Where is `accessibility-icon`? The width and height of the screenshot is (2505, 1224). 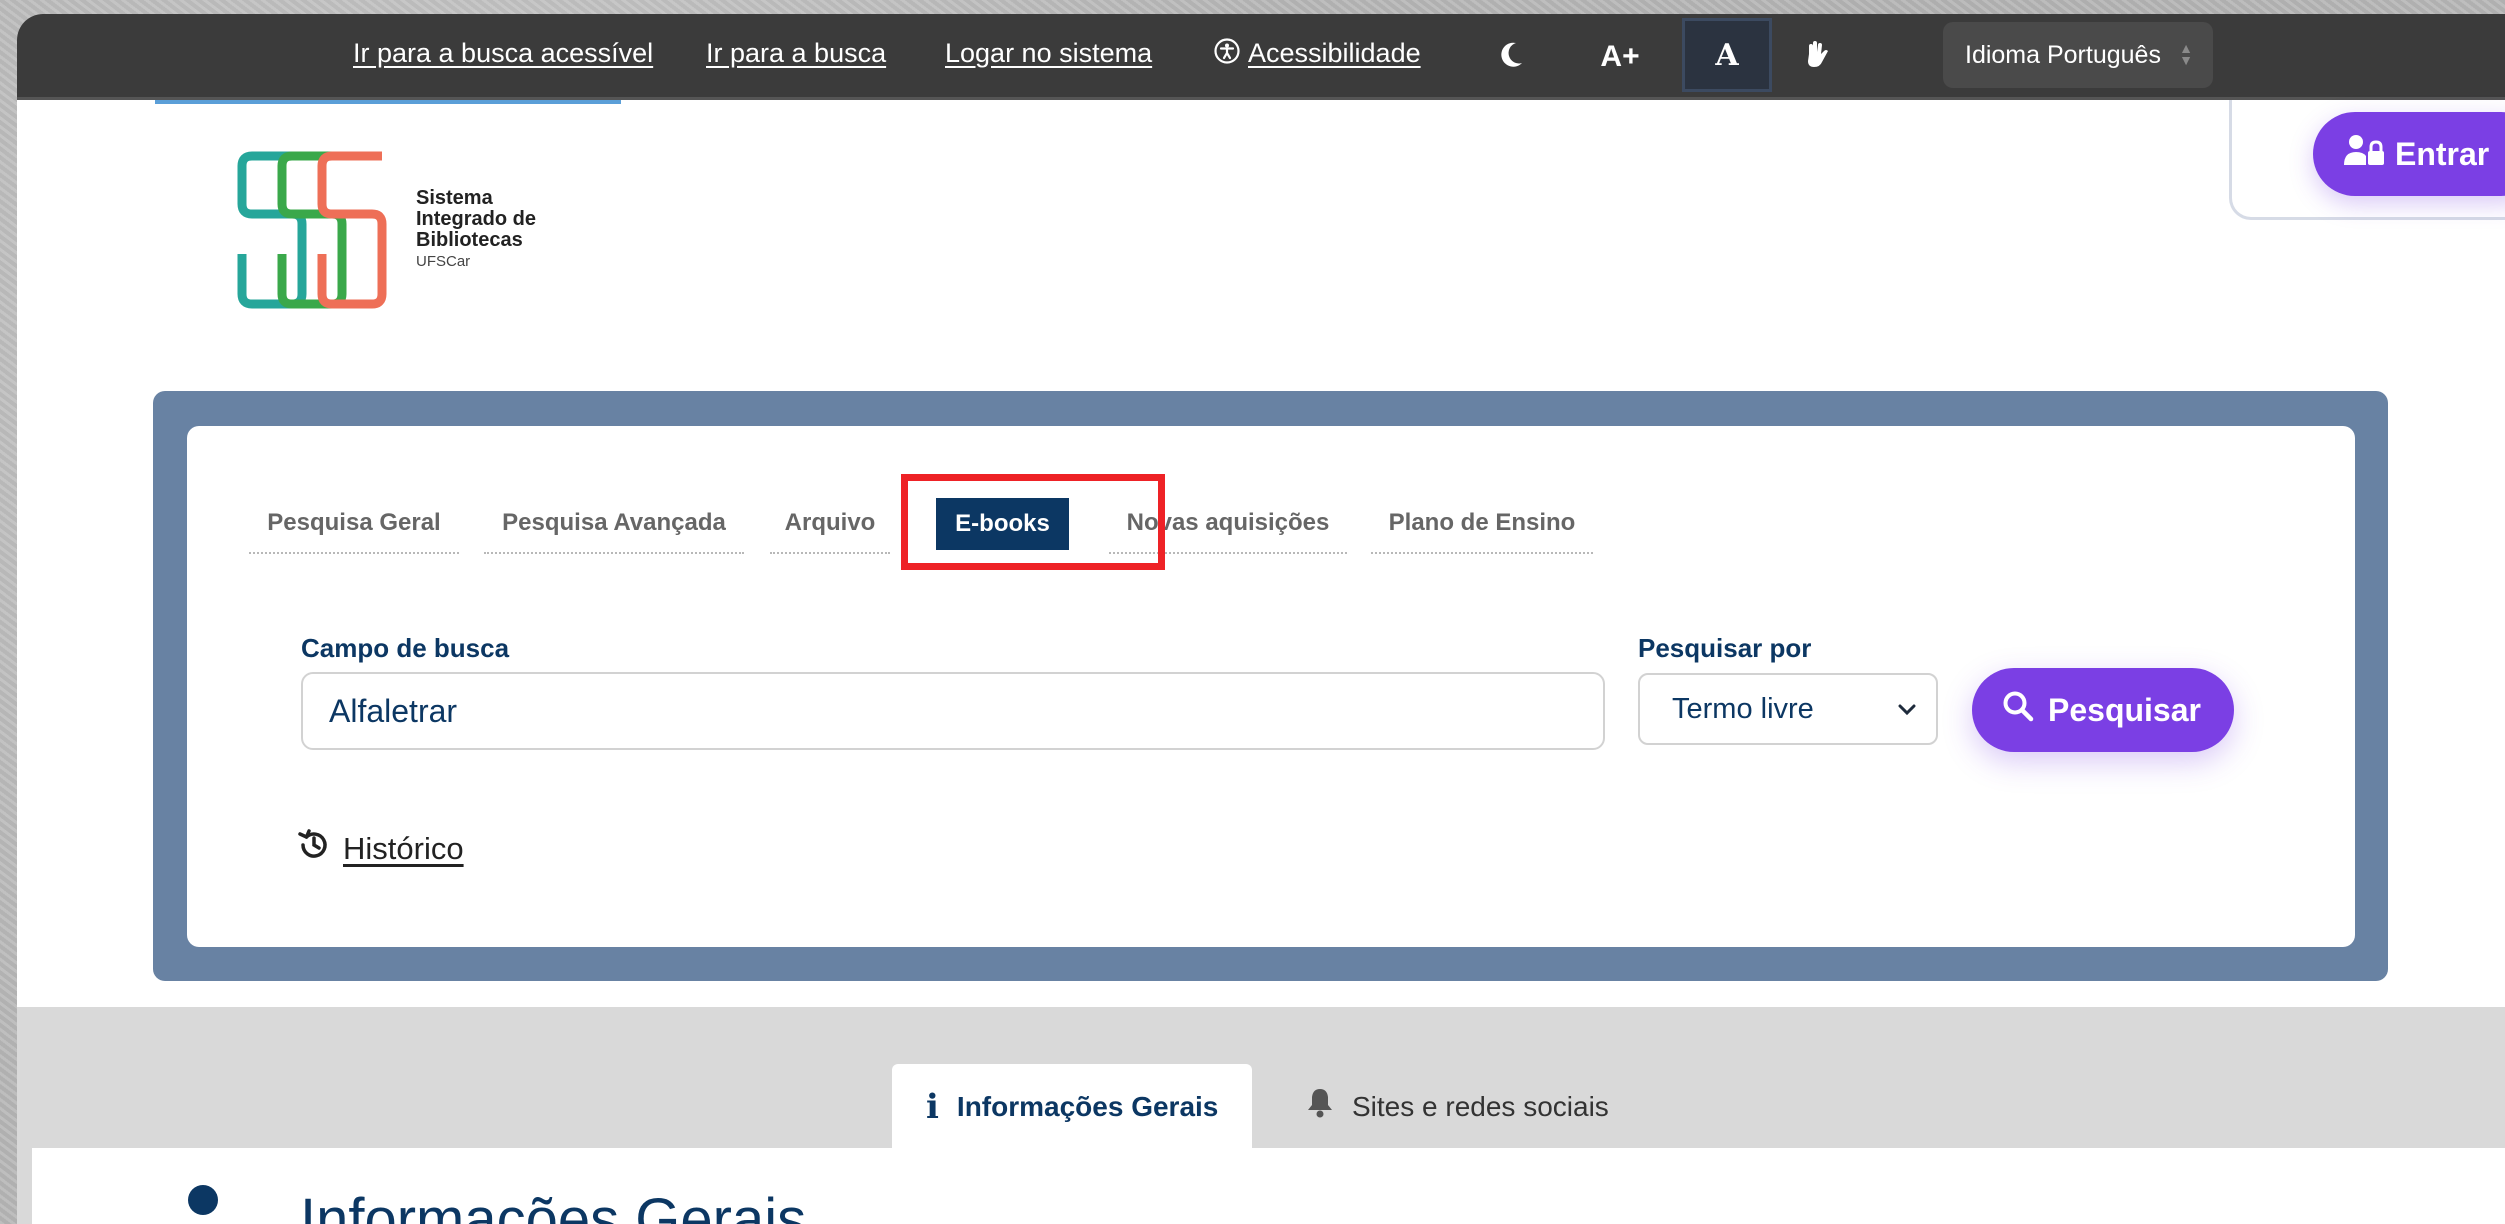
accessibility-icon is located at coordinates (1227, 53).